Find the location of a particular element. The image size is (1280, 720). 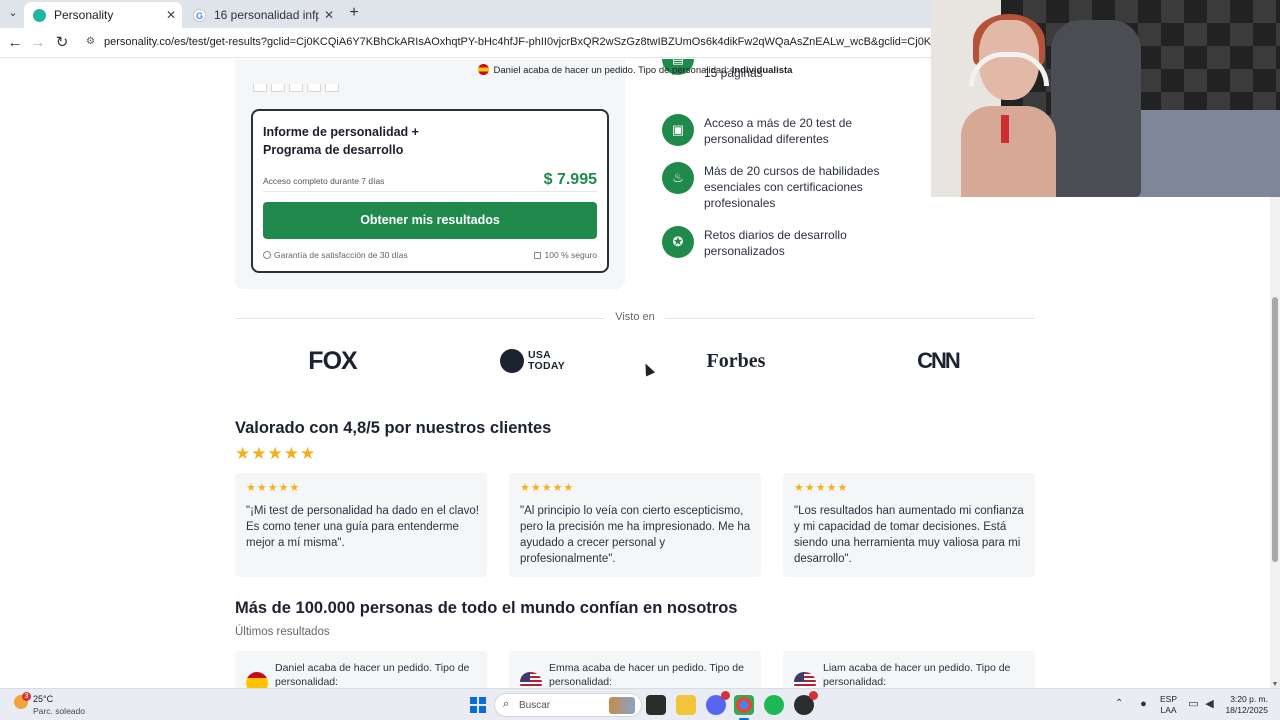

guarantee-text: Garantía de satisfacción de 30 días is located at coordinates (341, 255).